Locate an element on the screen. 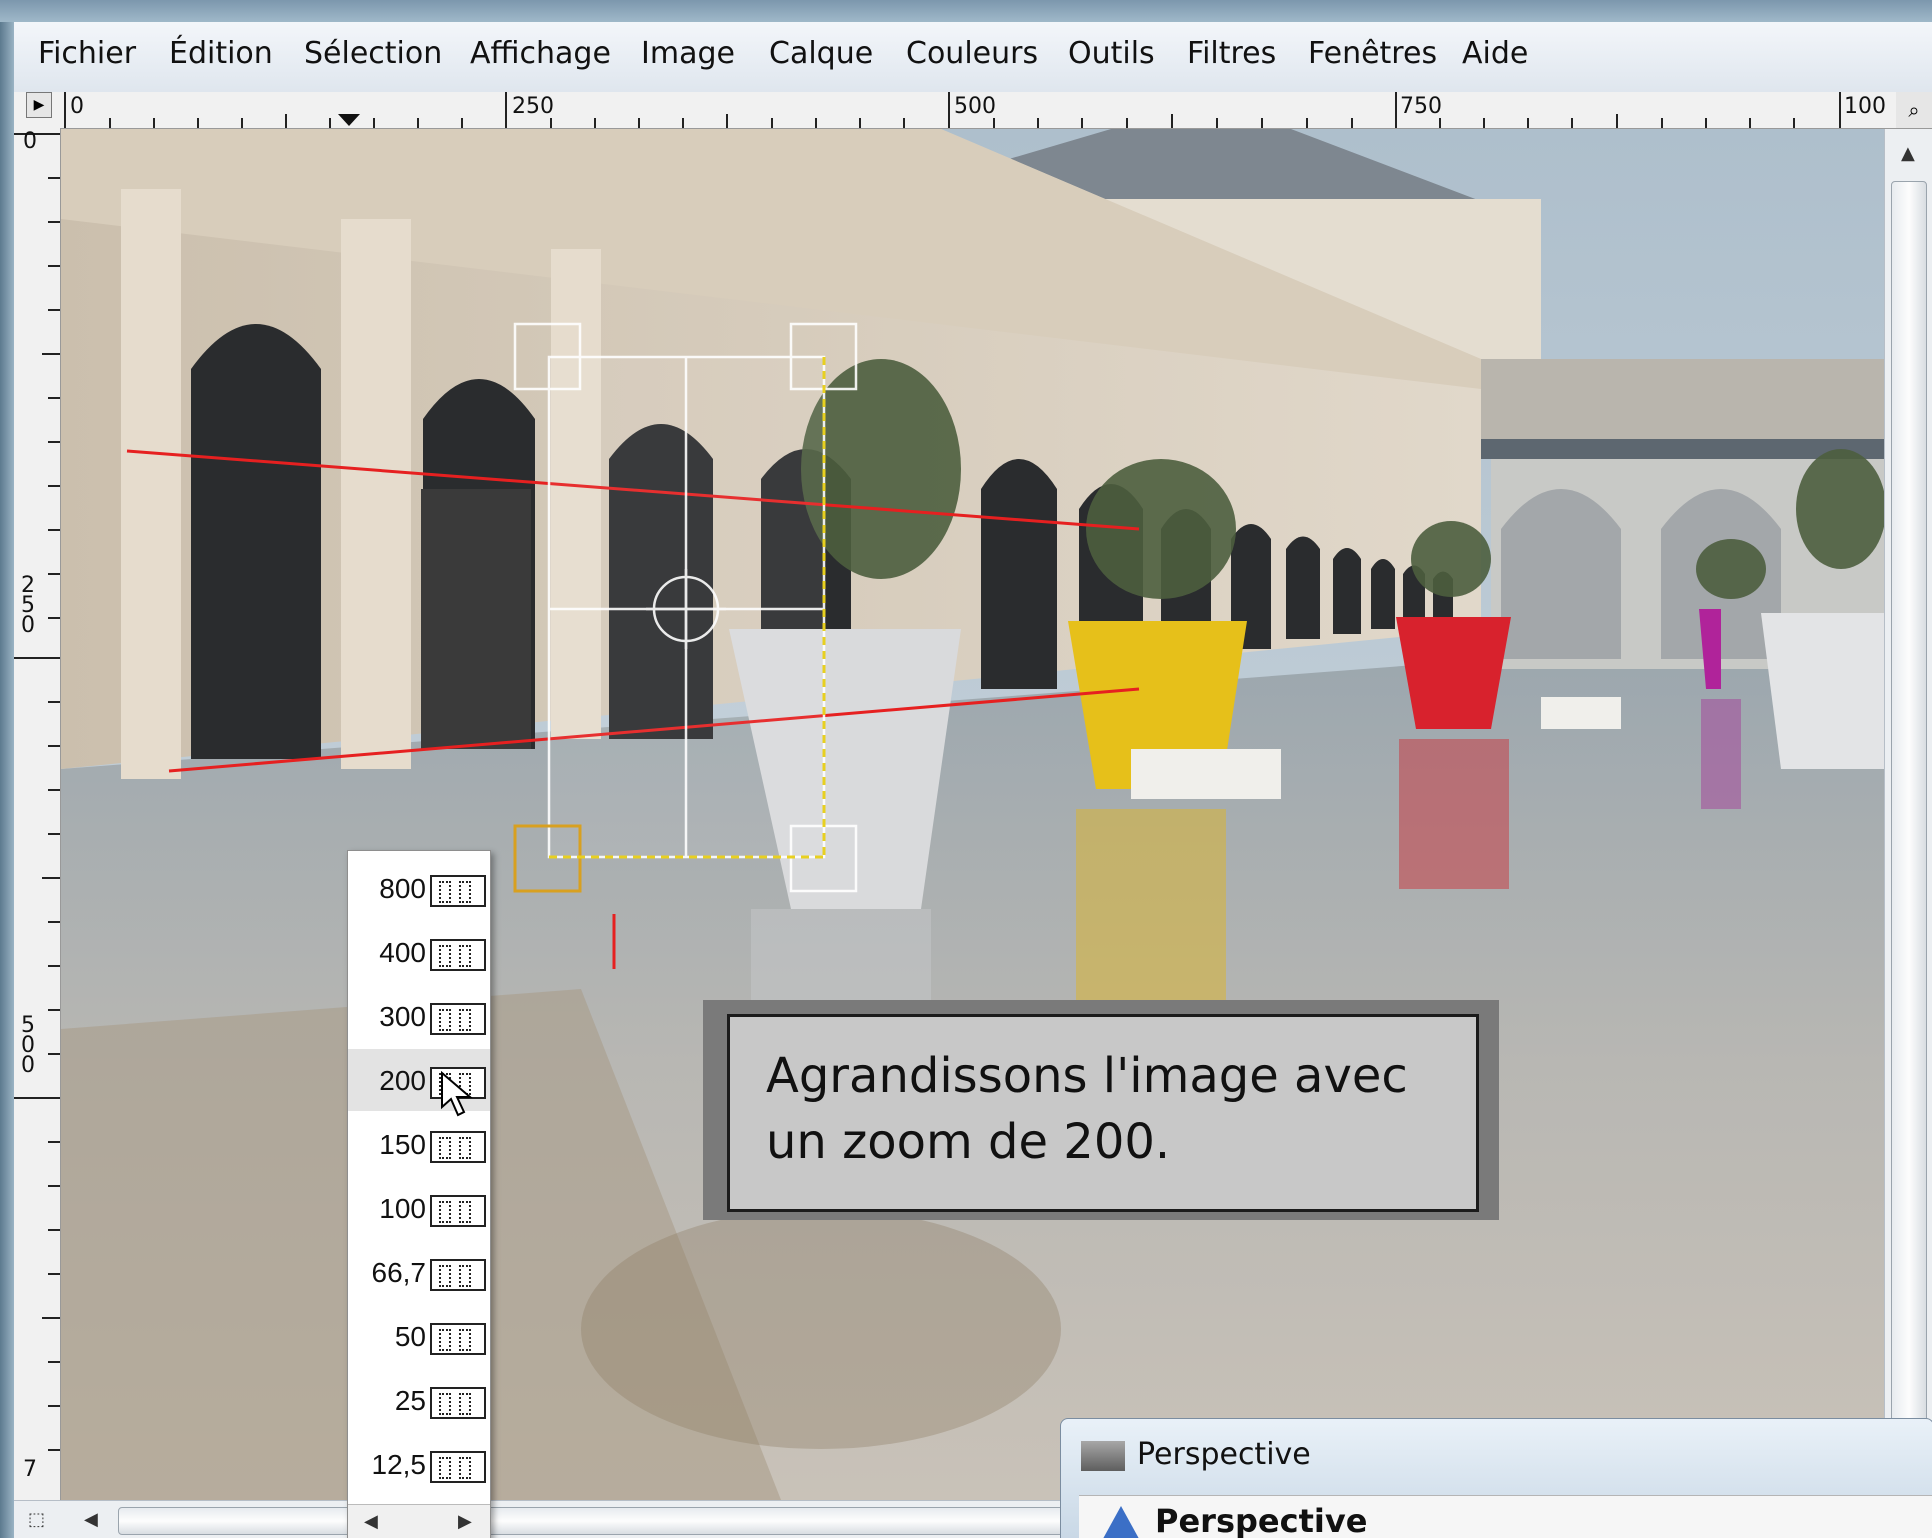 The image size is (1932, 1538). dialog-app-icon is located at coordinates (1103, 1456).